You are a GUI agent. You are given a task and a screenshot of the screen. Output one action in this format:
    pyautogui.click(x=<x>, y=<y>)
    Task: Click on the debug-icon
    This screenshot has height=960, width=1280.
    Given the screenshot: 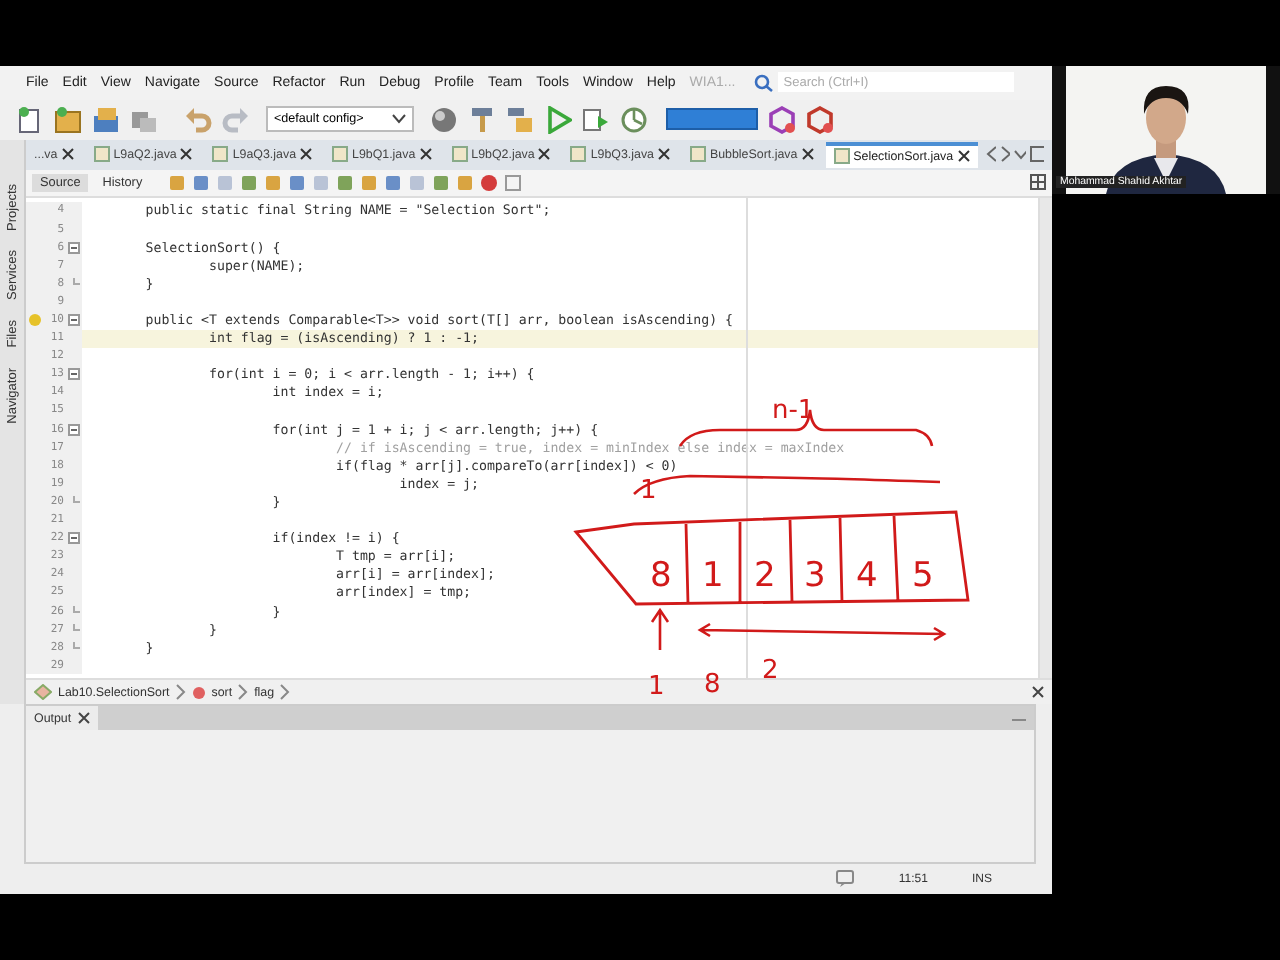 What is the action you would take?
    pyautogui.click(x=596, y=119)
    